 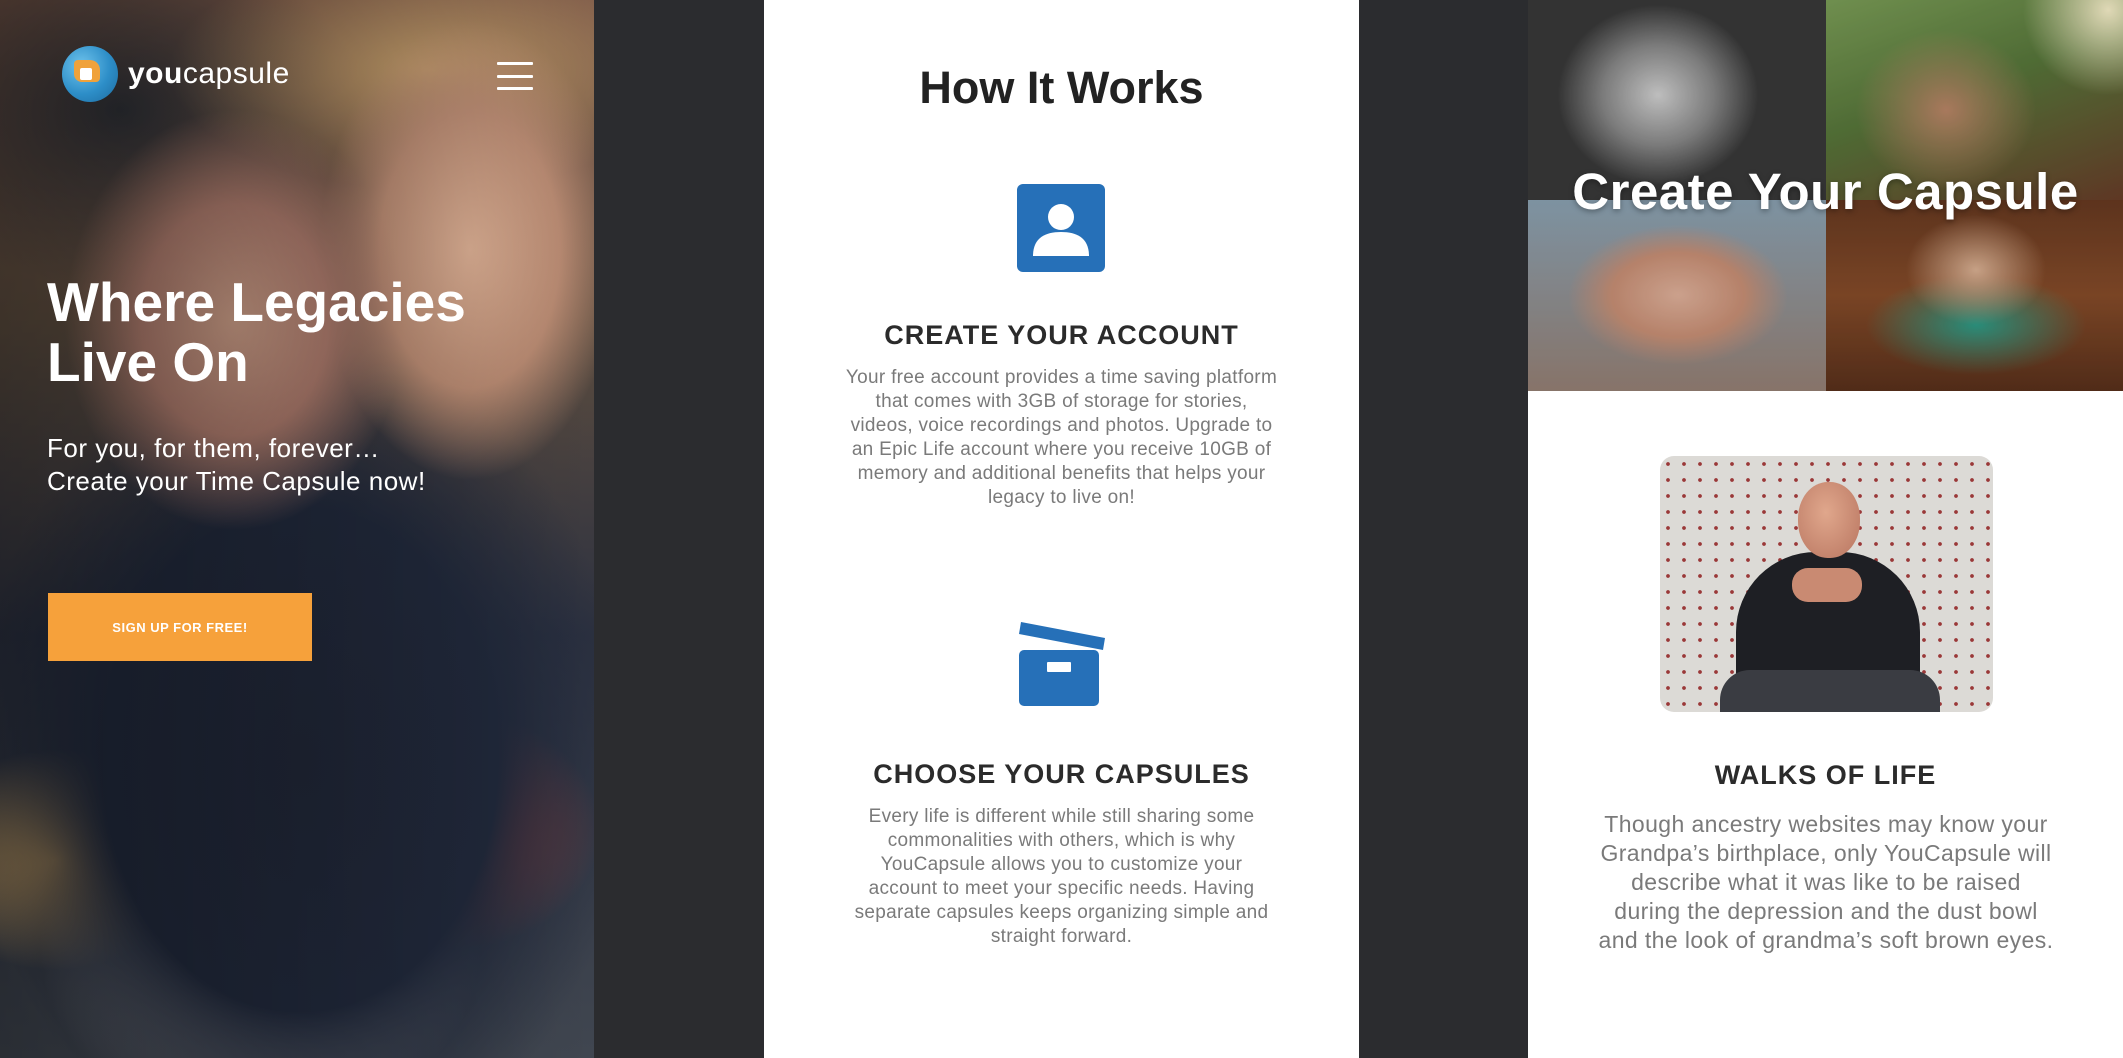 I want to click on grandpa-portrait-image, so click(x=1826, y=584).